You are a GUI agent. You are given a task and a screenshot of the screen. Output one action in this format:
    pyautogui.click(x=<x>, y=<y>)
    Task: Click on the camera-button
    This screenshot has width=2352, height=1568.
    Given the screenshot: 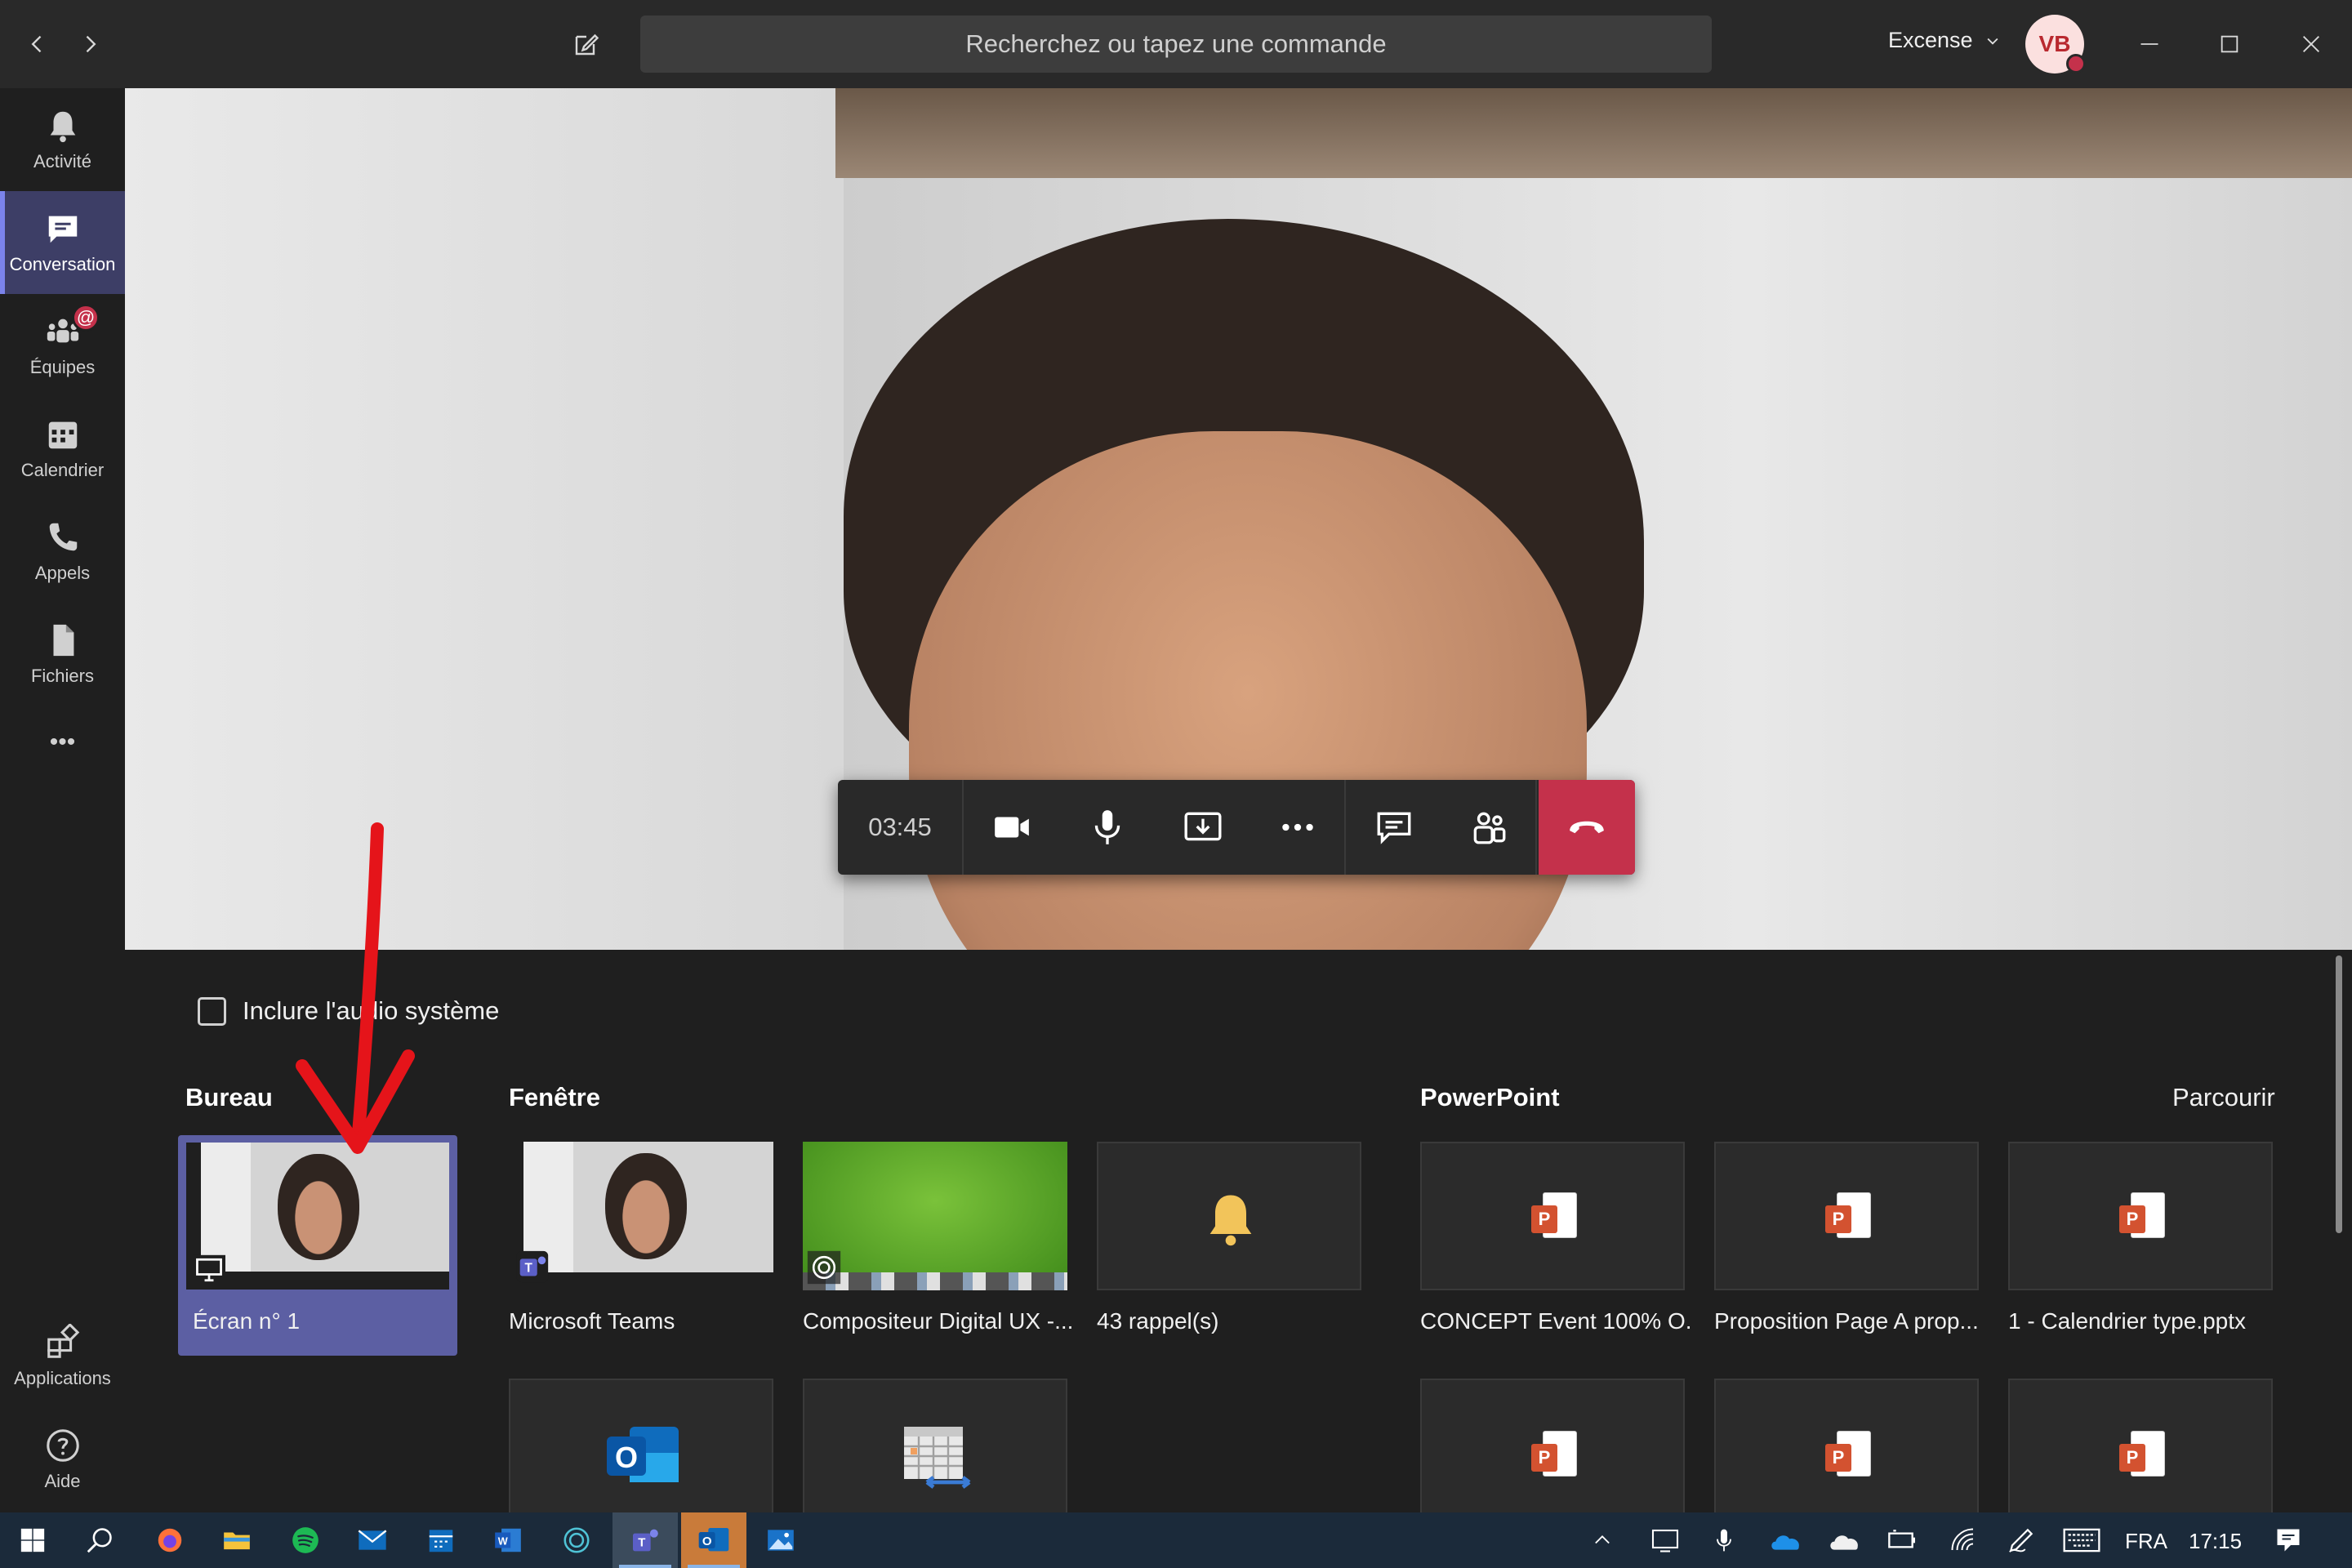 What is the action you would take?
    pyautogui.click(x=1012, y=827)
    